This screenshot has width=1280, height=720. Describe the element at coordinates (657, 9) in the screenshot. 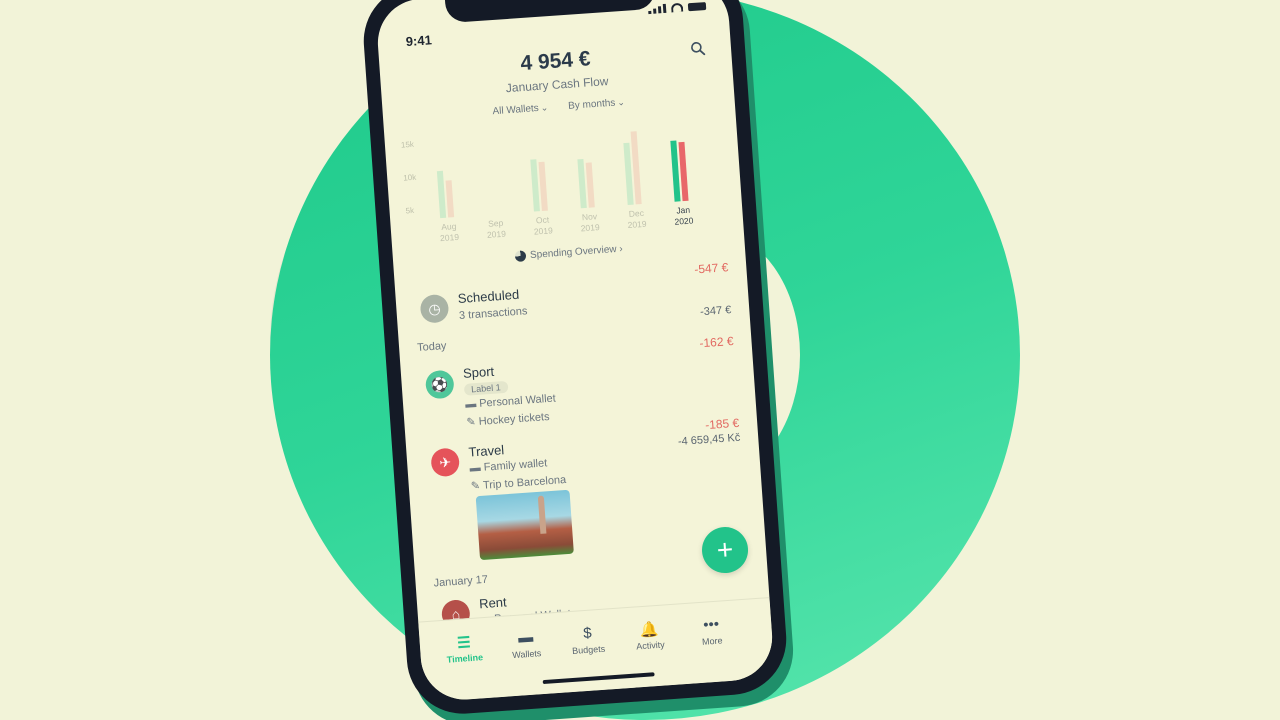

I see `signal-icon` at that location.